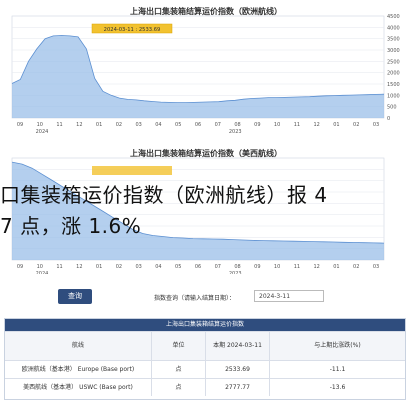 Image resolution: width=412 pixels, height=400 pixels. Describe the element at coordinates (78, 387) in the screenshot. I see `table-cell: 美西航线（基本港） USWC (Base port)` at that location.